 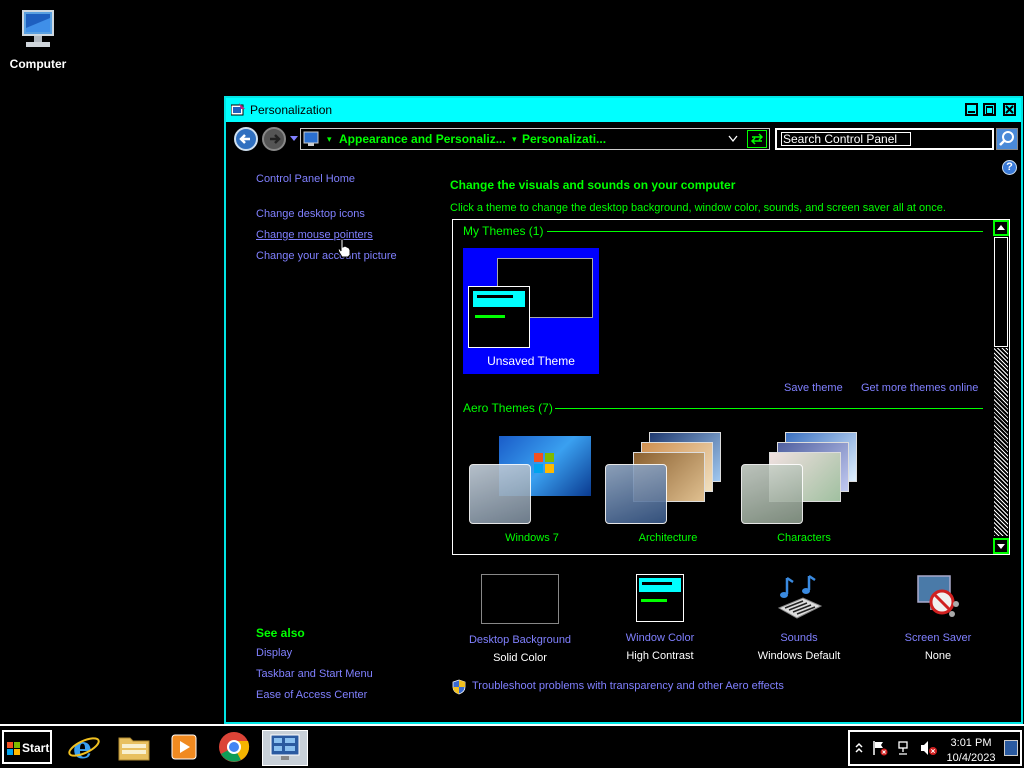 I want to click on chrome-icon, so click(x=234, y=747).